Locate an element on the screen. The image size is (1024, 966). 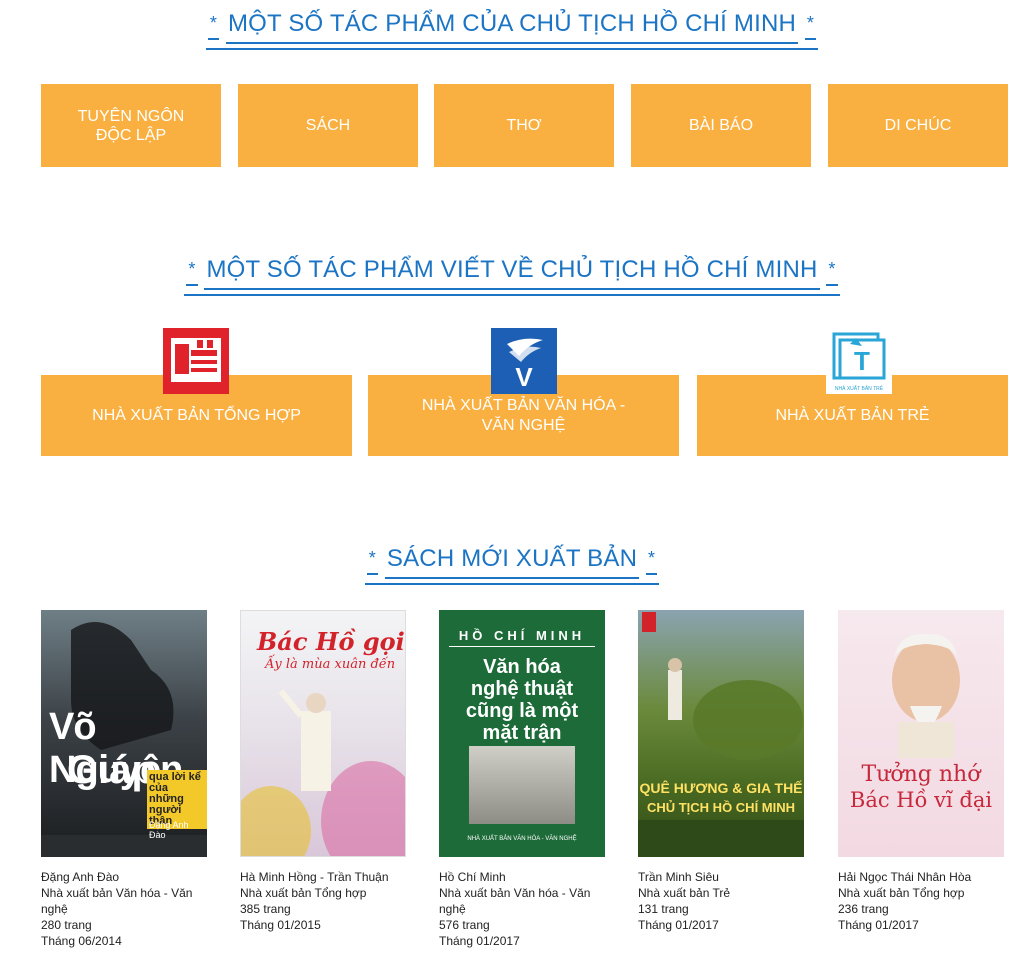
category-bai-bao: BÀI BÁO is located at coordinates (721, 125).